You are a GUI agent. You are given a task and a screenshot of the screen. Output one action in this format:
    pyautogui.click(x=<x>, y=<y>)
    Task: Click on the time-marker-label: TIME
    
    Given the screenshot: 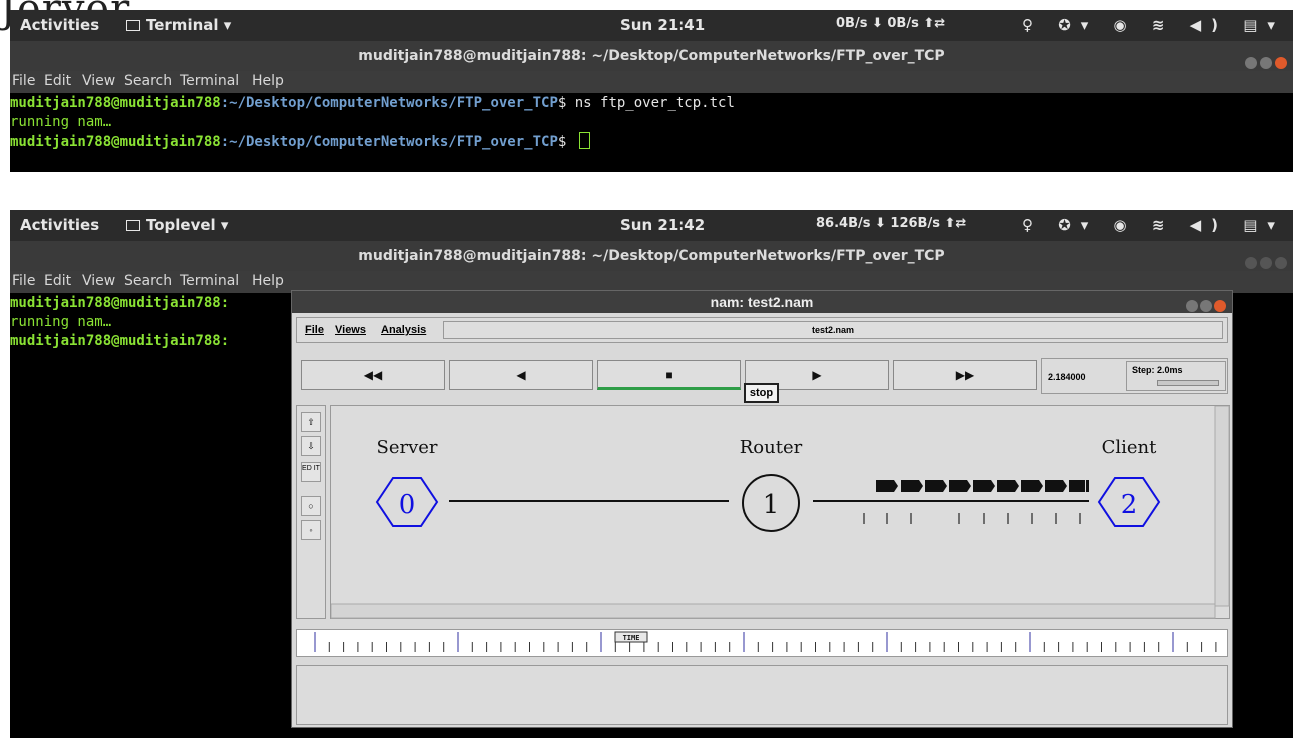 What is the action you would take?
    pyautogui.click(x=631, y=638)
    